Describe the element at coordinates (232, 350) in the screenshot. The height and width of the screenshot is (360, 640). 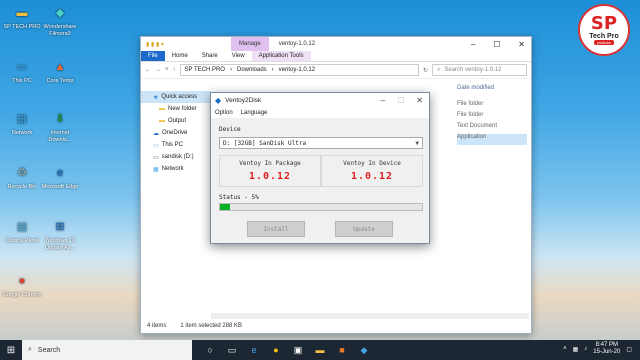
I see `task-view-icon: ▭` at that location.